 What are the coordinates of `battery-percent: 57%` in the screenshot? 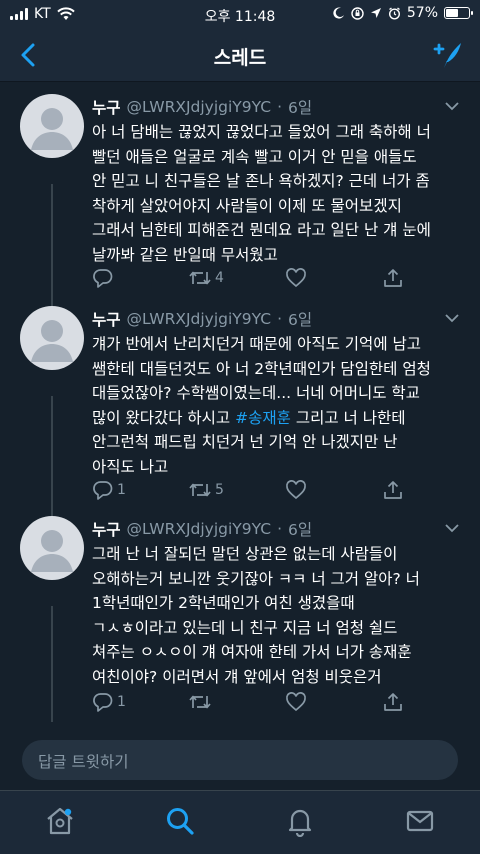 It's located at (422, 13).